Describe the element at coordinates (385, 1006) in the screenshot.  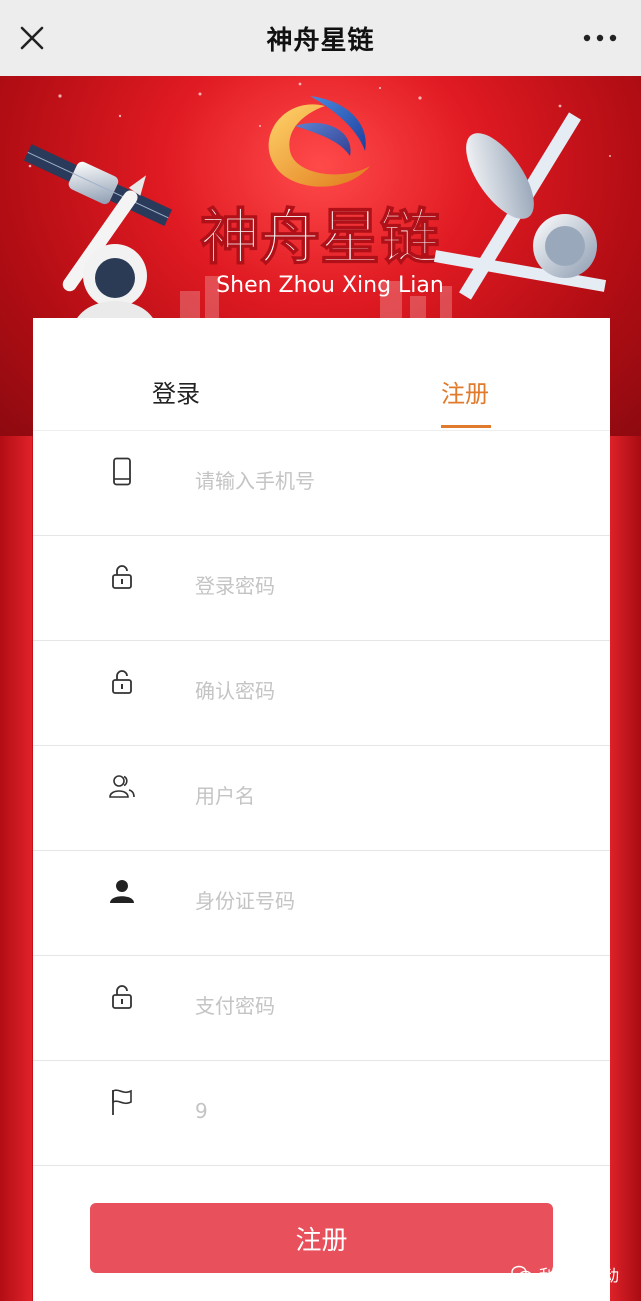
I see `pay-password-input` at that location.